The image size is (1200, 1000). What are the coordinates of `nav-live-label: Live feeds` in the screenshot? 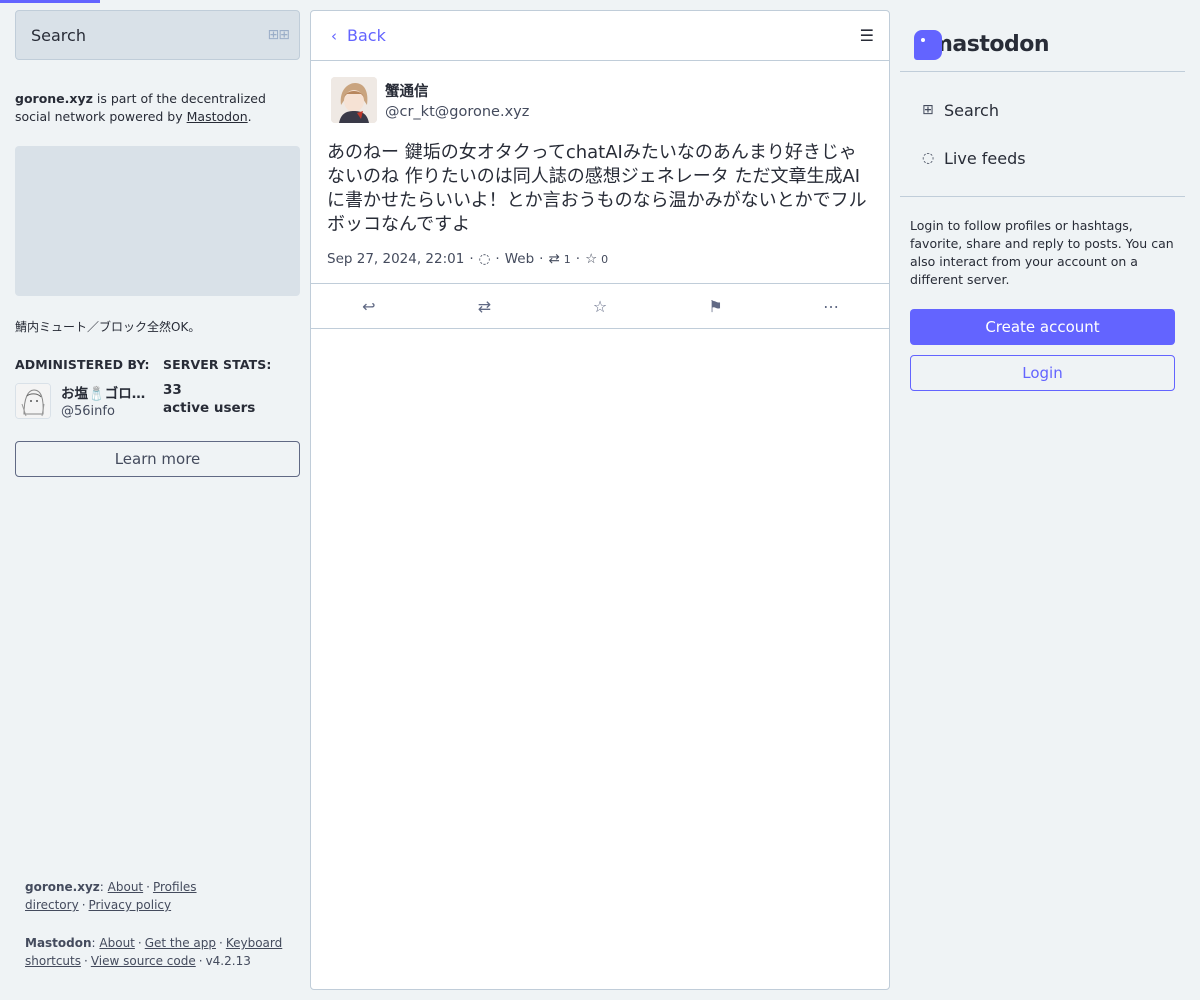 It's located at (985, 158).